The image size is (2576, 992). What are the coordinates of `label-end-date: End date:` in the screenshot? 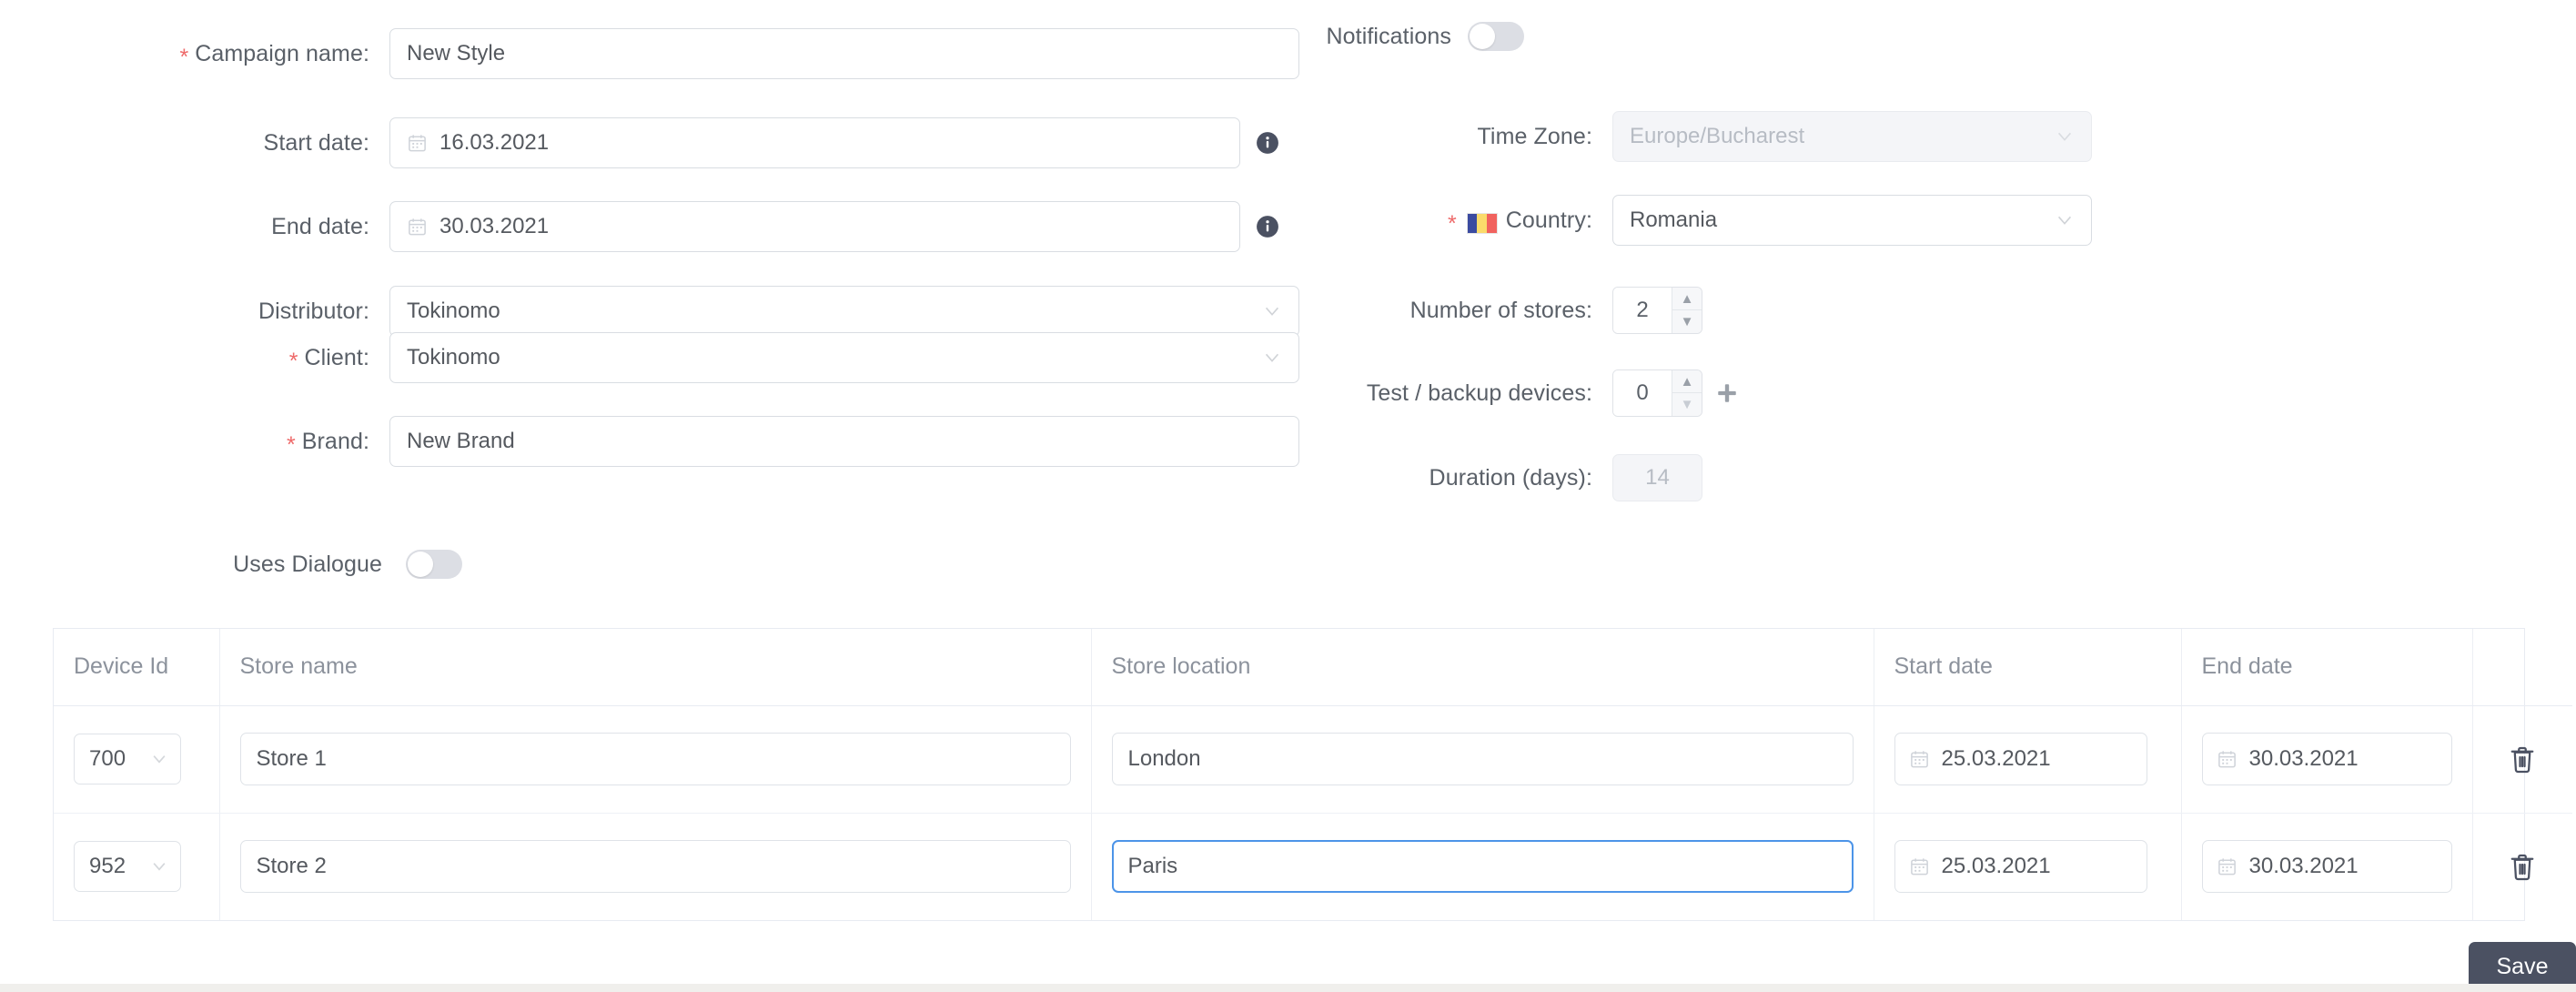 It's located at (320, 226).